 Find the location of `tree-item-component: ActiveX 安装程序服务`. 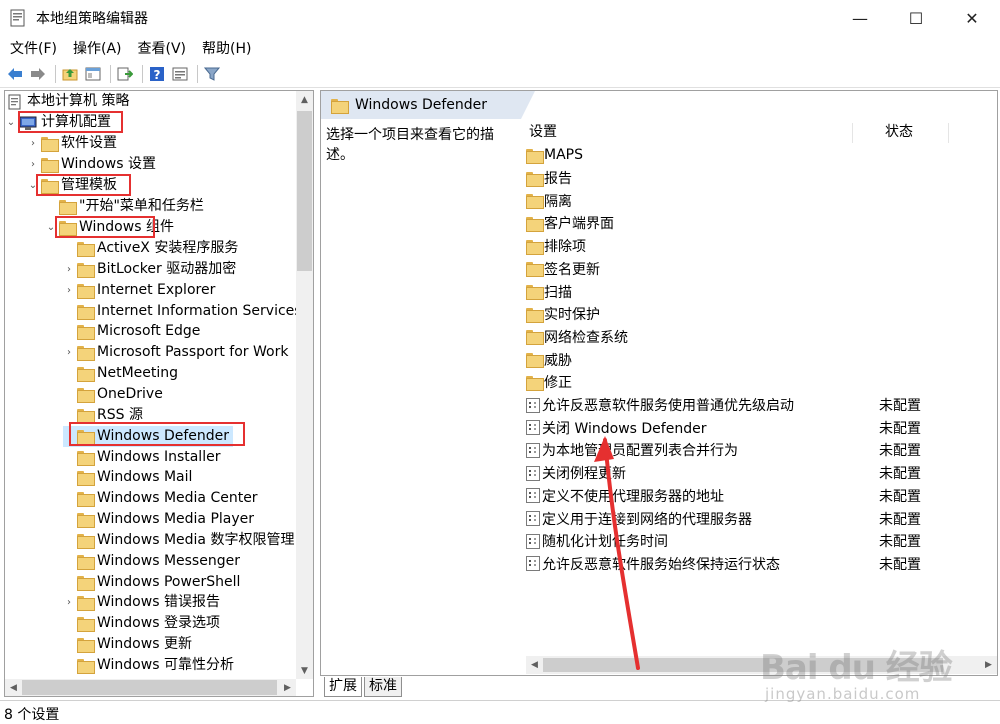

tree-item-component: ActiveX 安装程序服务 is located at coordinates (150, 248).